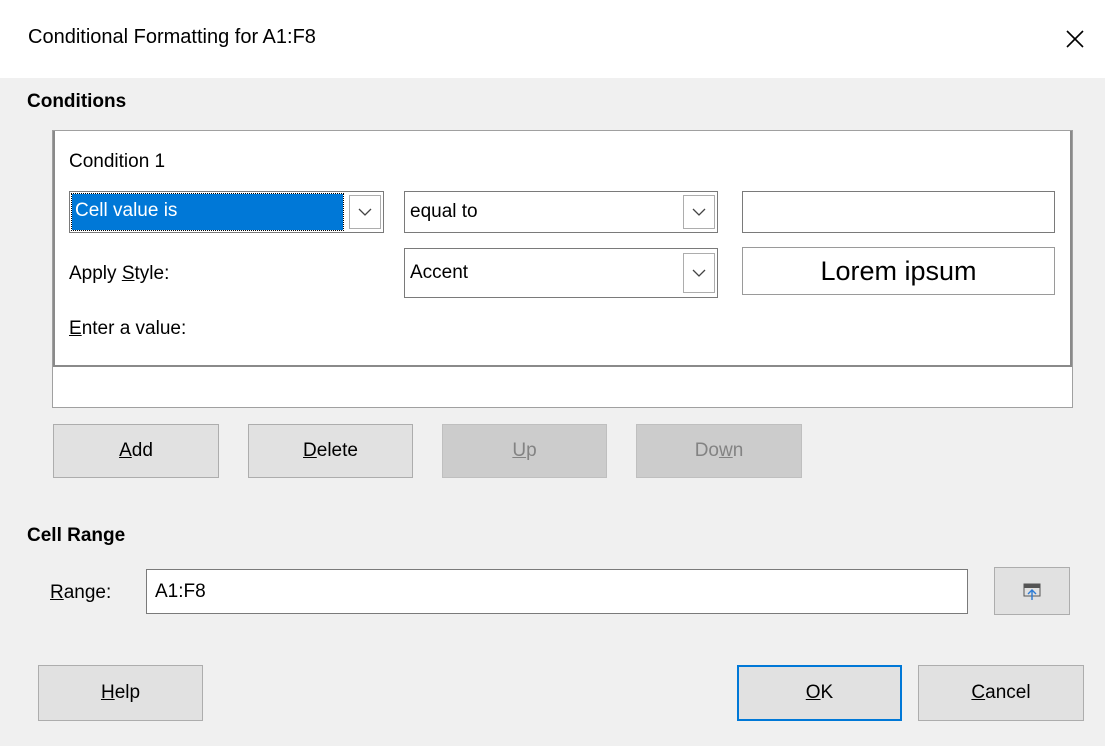 The width and height of the screenshot is (1105, 746). I want to click on style-preview: Lorem ipsum, so click(898, 271).